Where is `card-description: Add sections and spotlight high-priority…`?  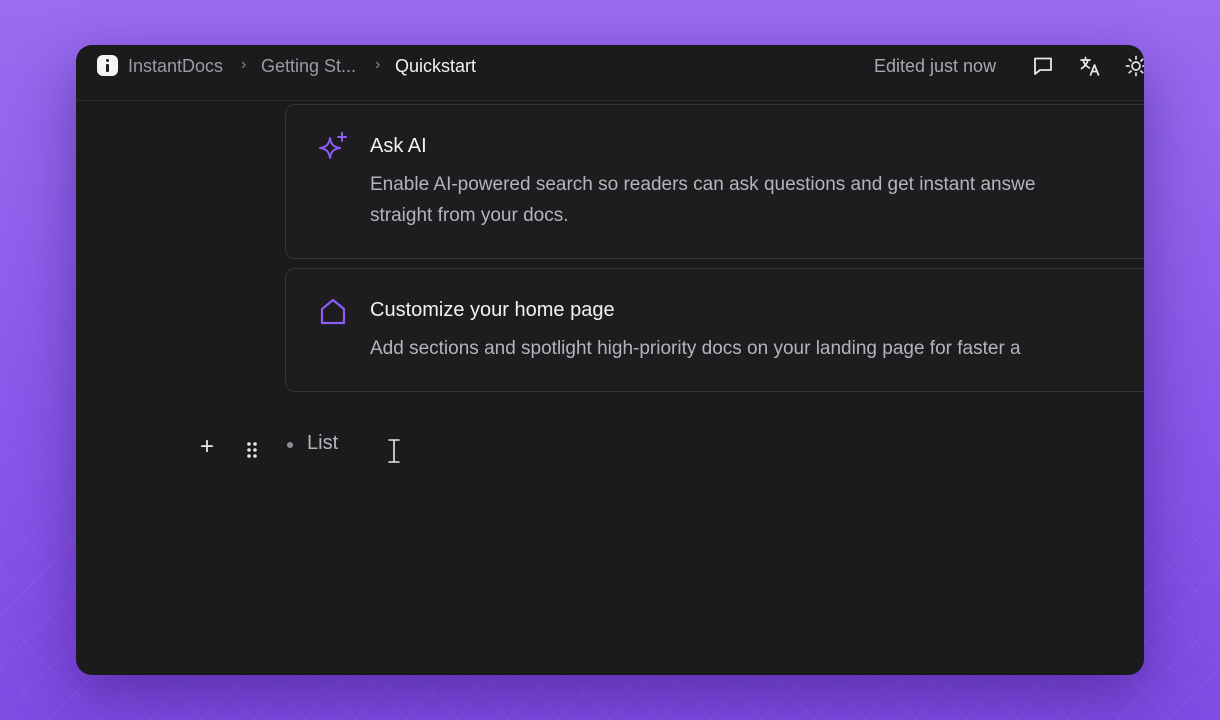
card-description: Add sections and spotlight high-priority… is located at coordinates (695, 348).